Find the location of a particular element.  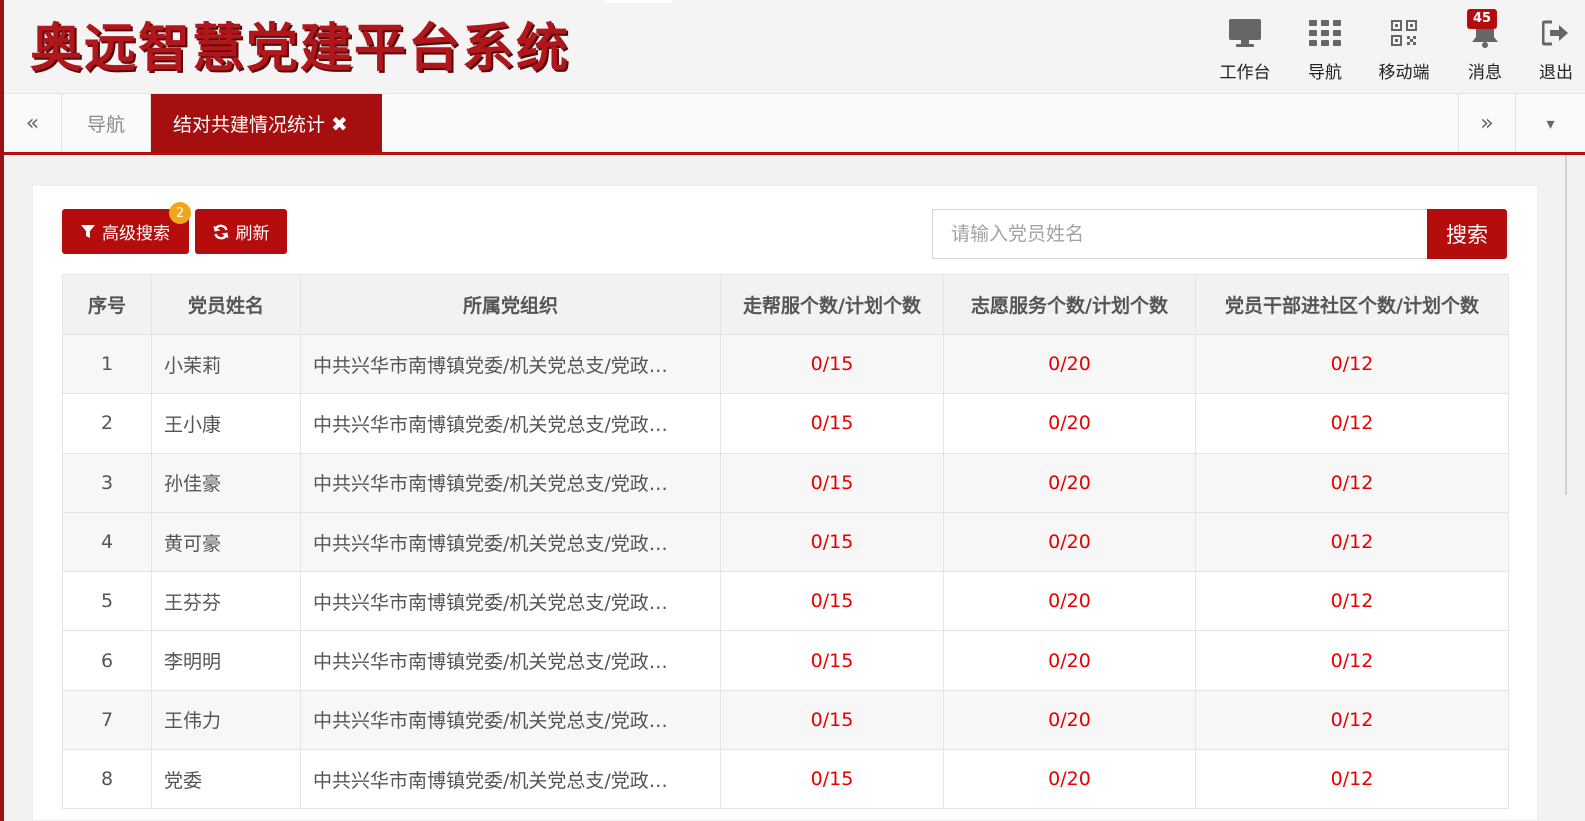

tab-label: 导航 is located at coordinates (105, 125).